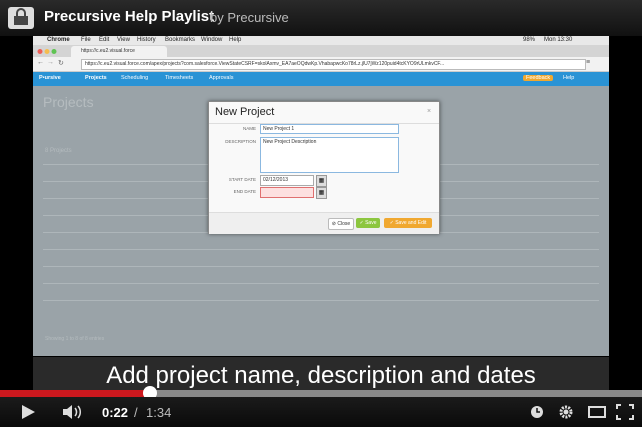 This screenshot has height=427, width=642. I want to click on battery-percent: 98%, so click(529, 40).